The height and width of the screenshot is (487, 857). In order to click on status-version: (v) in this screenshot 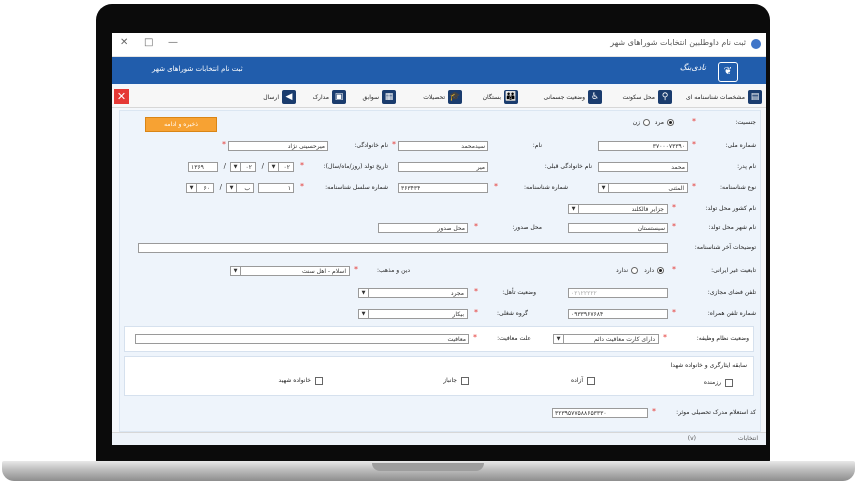, I will do `click(691, 438)`.